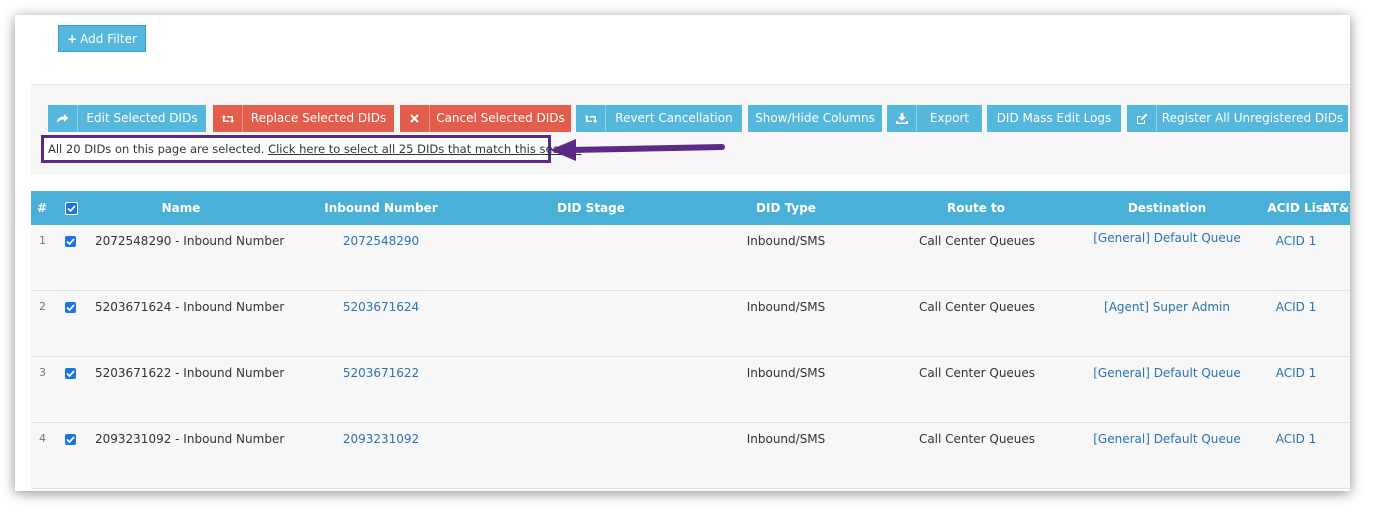  What do you see at coordinates (42, 438) in the screenshot?
I see `row-number: 4` at bounding box center [42, 438].